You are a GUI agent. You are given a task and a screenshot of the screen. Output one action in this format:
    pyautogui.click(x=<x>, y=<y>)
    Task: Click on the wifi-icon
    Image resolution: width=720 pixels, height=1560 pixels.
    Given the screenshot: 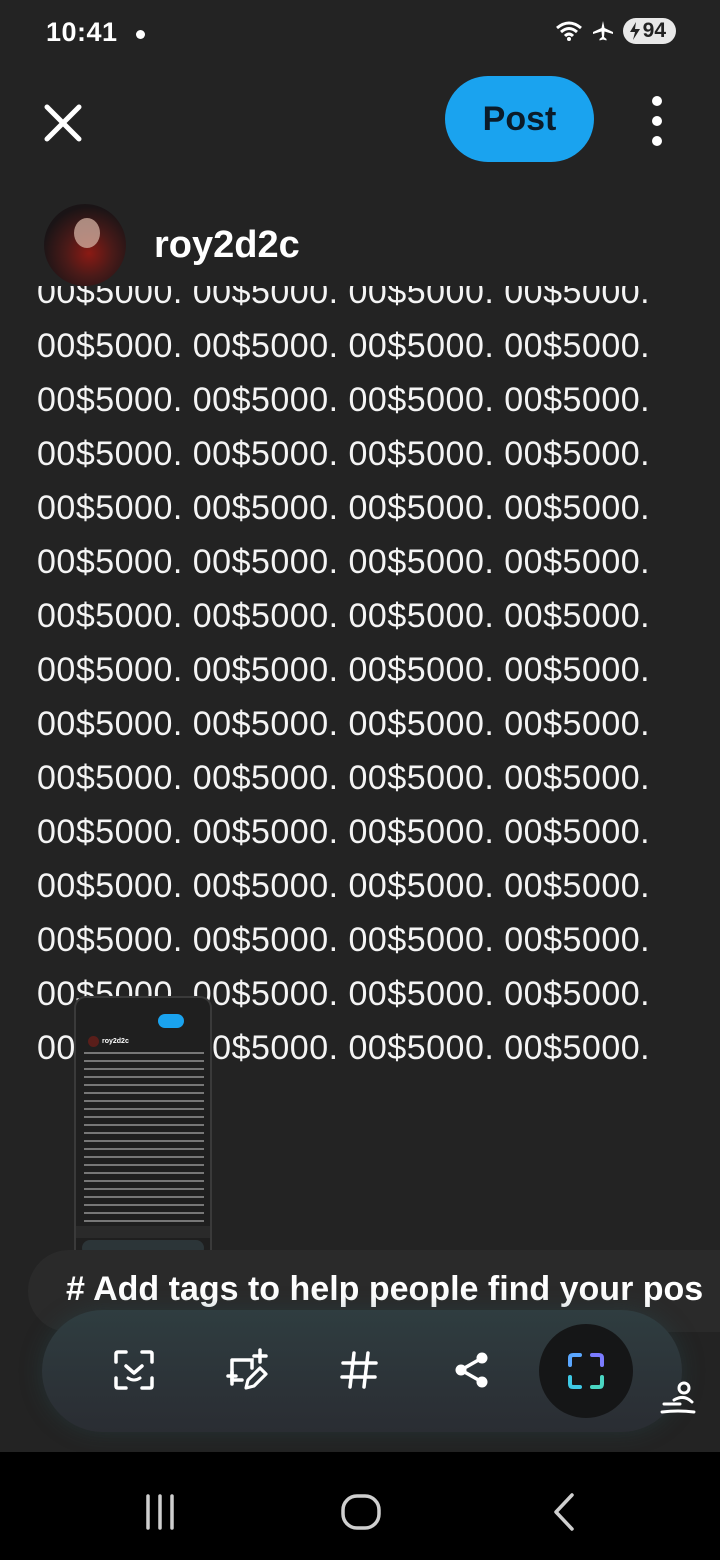 What is the action you would take?
    pyautogui.click(x=568, y=31)
    